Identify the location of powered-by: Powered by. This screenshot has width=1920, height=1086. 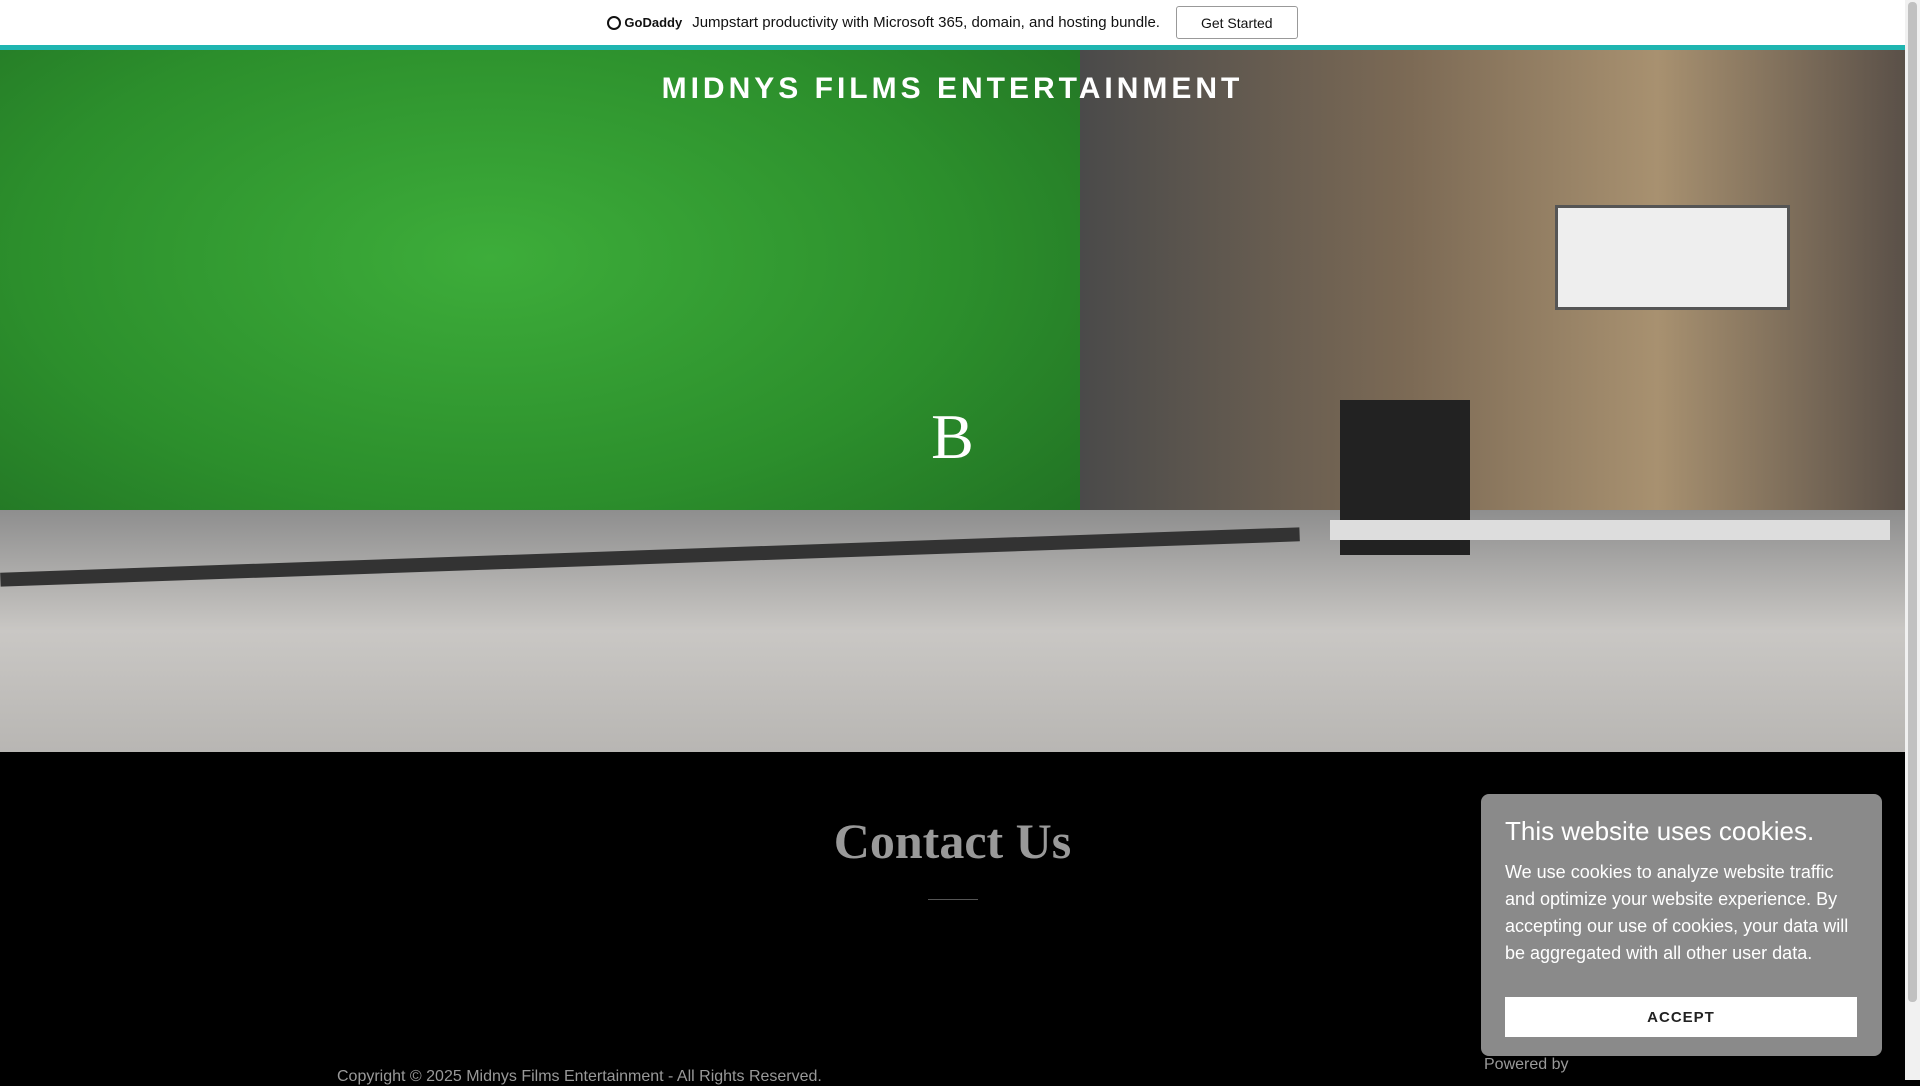
(1526, 1064).